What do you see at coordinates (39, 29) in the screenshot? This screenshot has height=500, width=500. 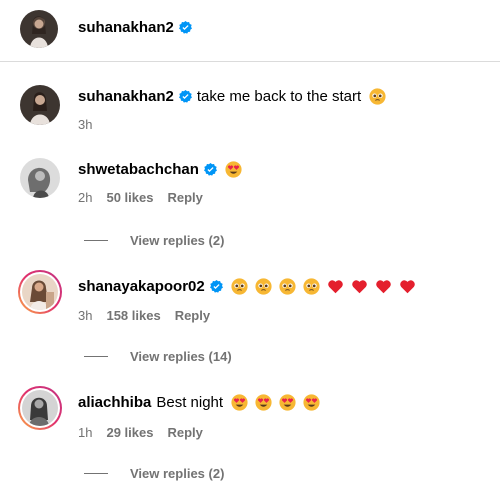 I see `header-avatar` at bounding box center [39, 29].